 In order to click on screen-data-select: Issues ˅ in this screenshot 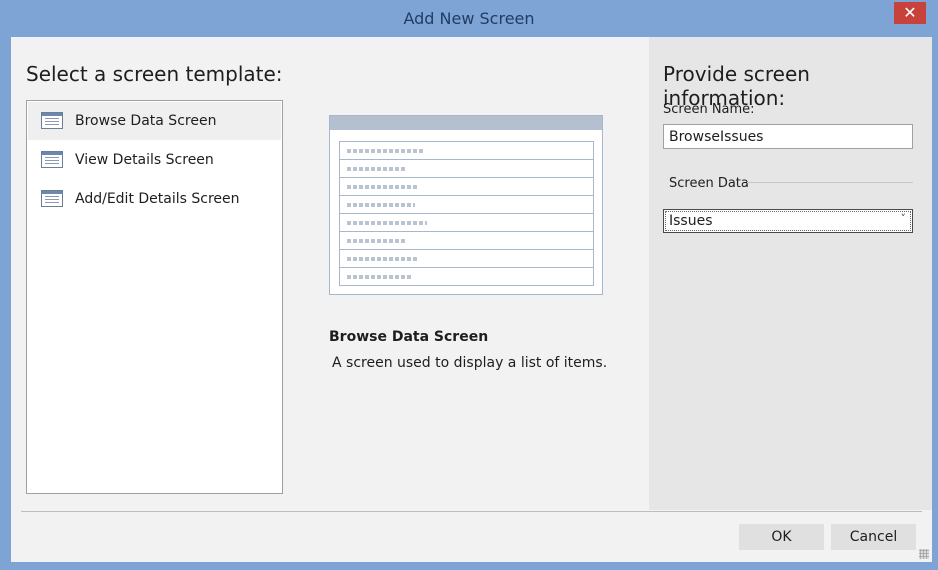, I will do `click(788, 221)`.